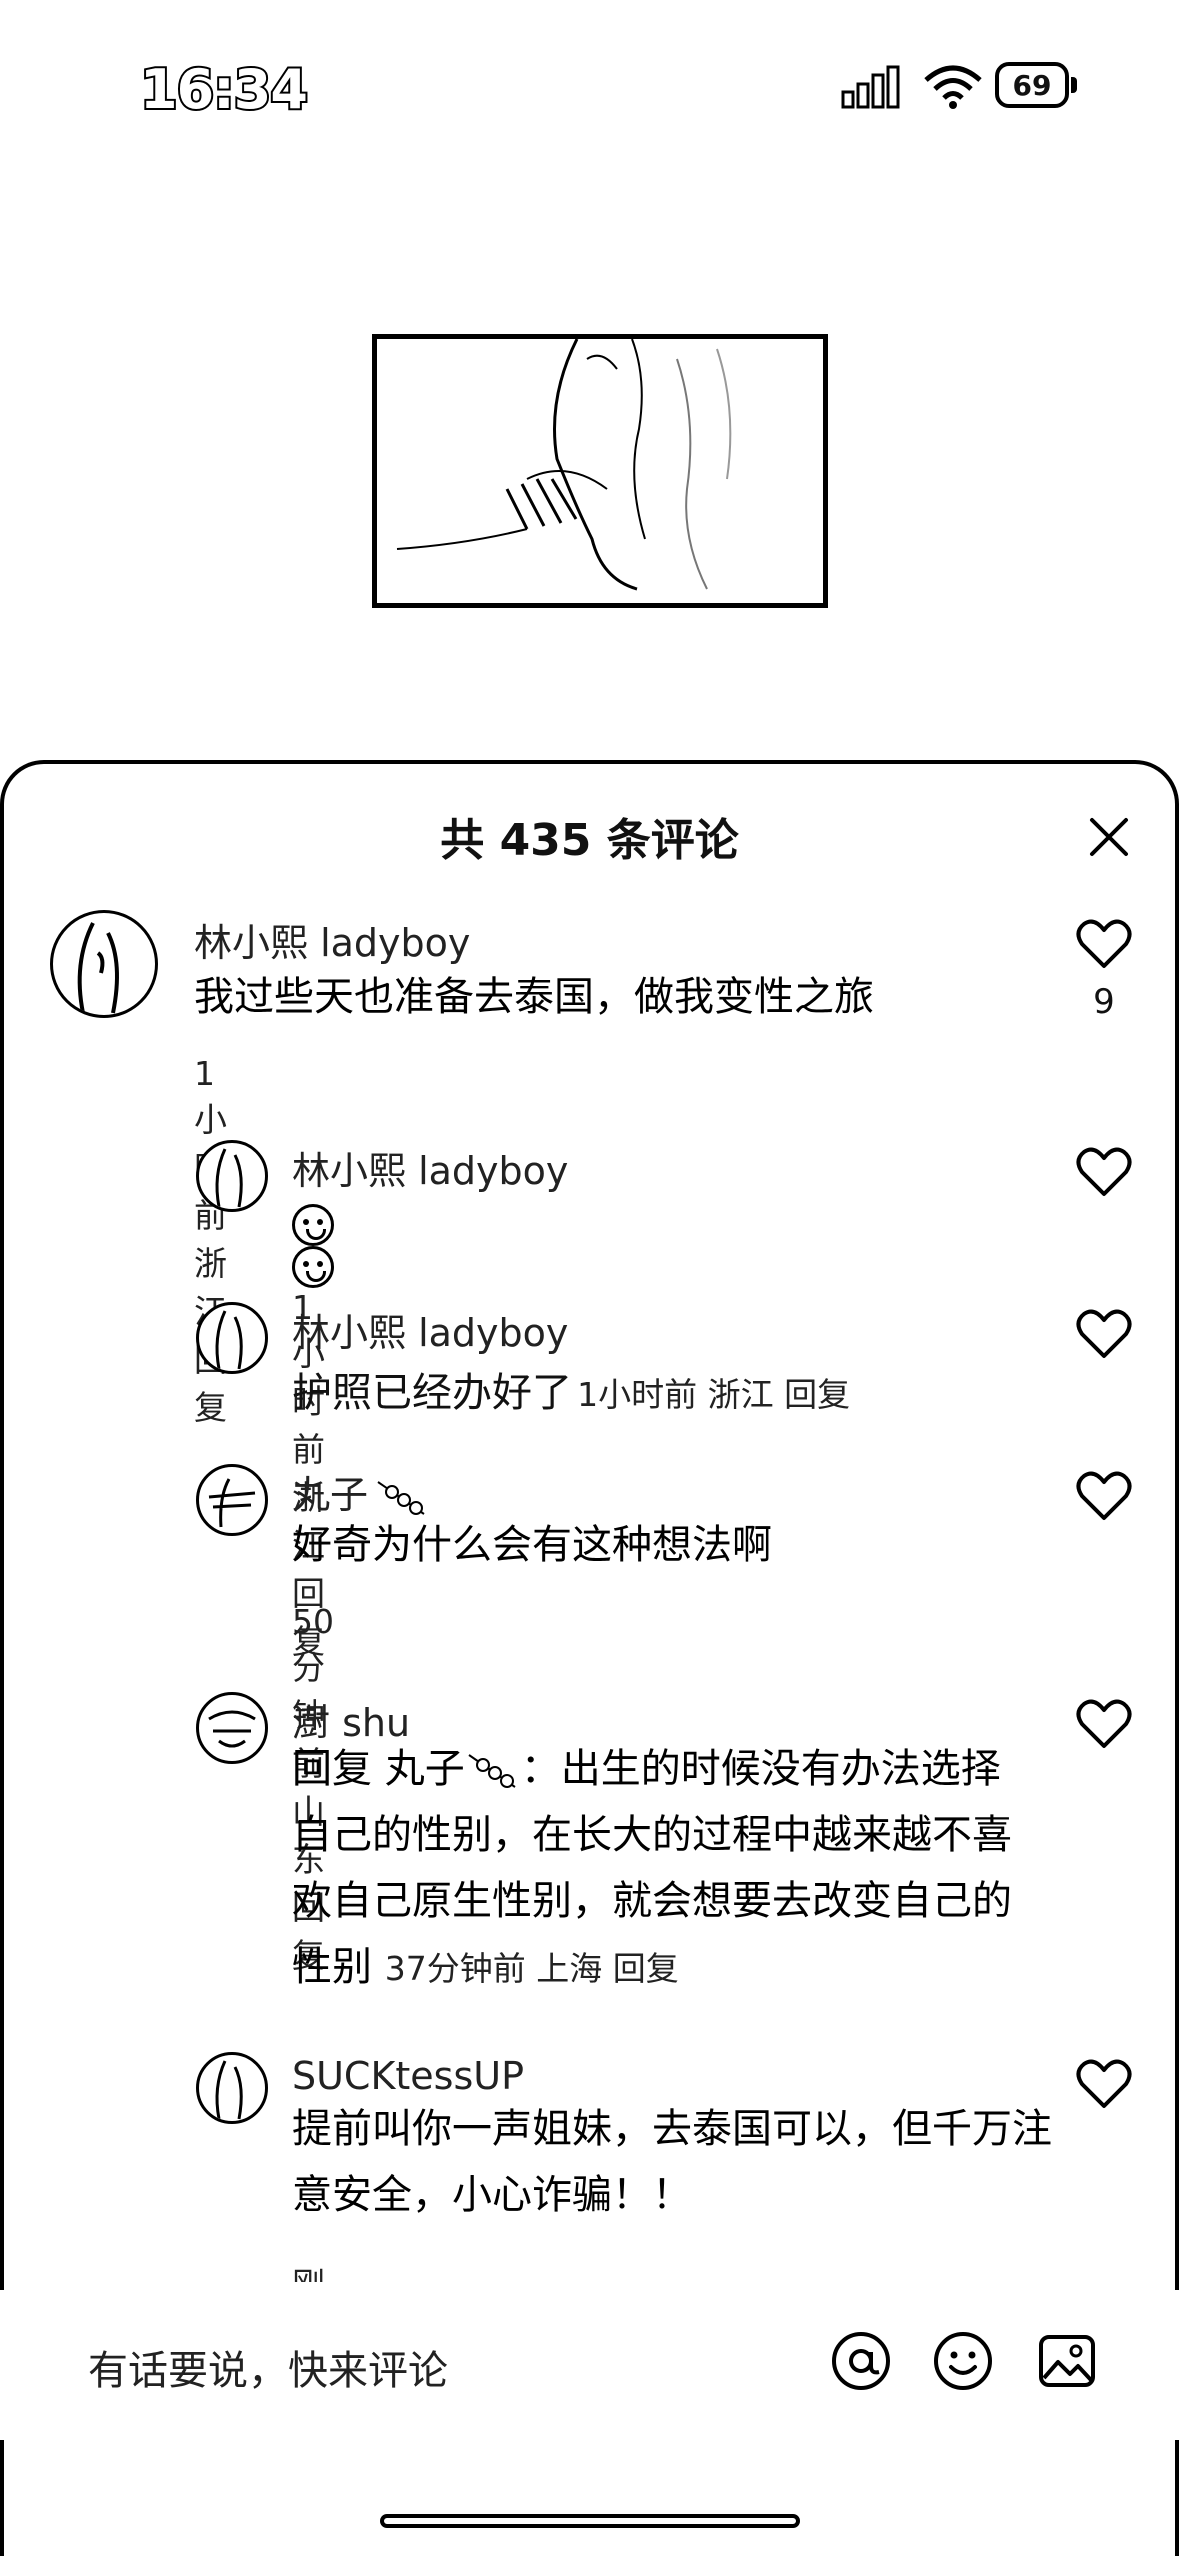  Describe the element at coordinates (953, 87) in the screenshot. I see `wifi-icon` at that location.